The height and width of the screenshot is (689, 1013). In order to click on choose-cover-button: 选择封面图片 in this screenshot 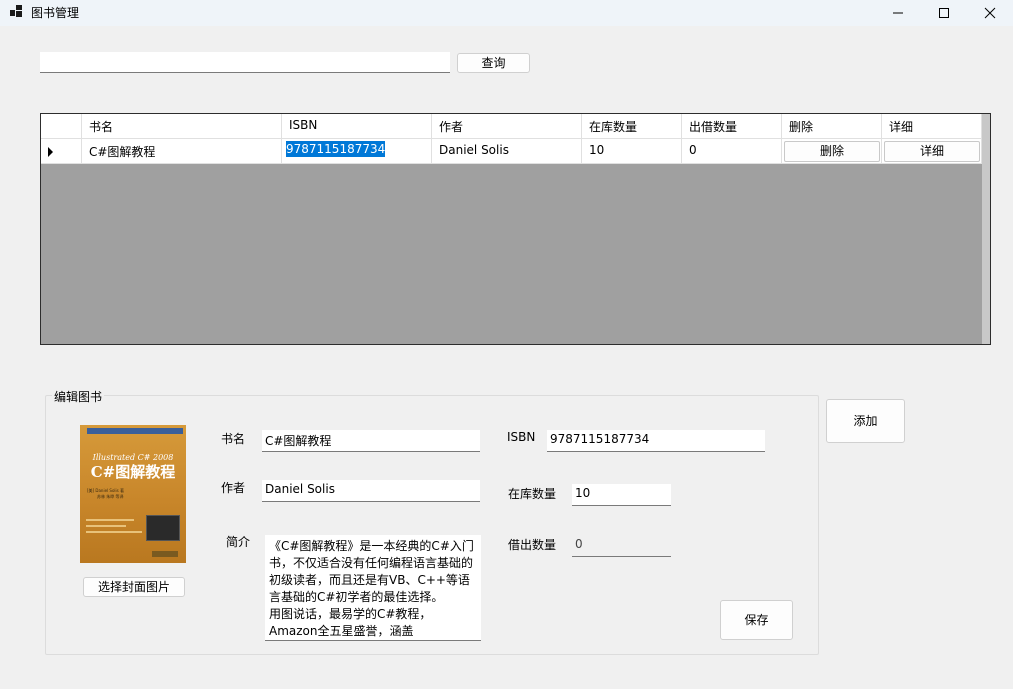, I will do `click(134, 587)`.